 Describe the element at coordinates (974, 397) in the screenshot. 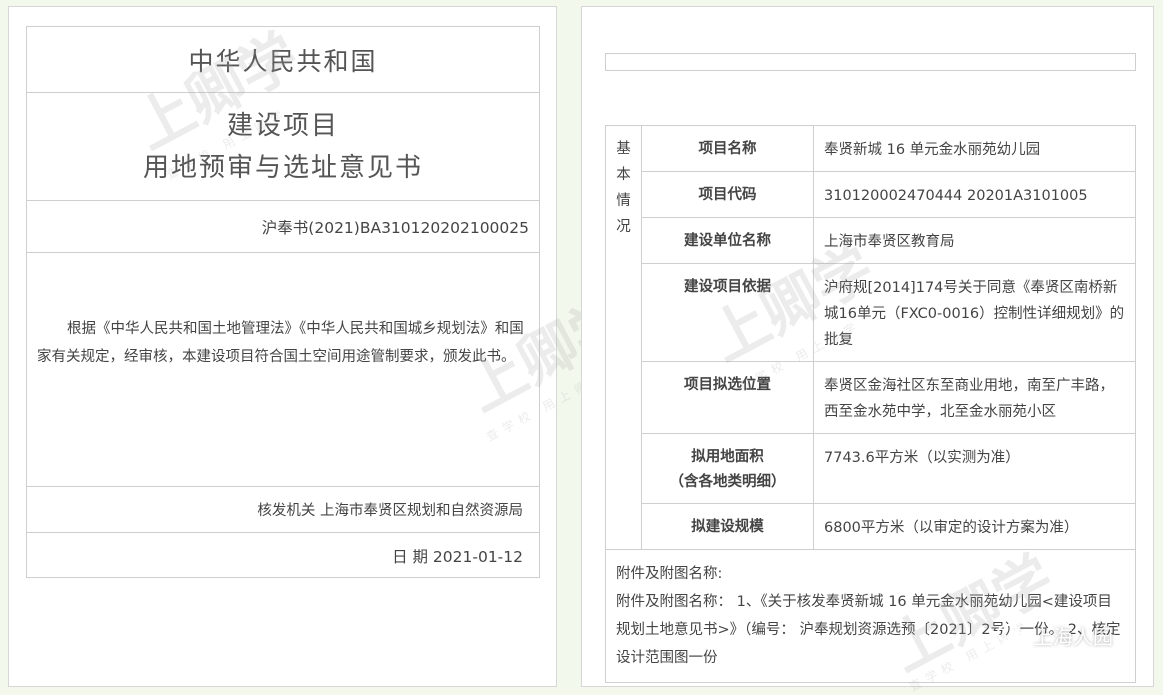

I see `row-value: 奉贤区金海社区东至商业用地，南至广丰路，西至金水苑中学，北至金水丽苑小区` at that location.